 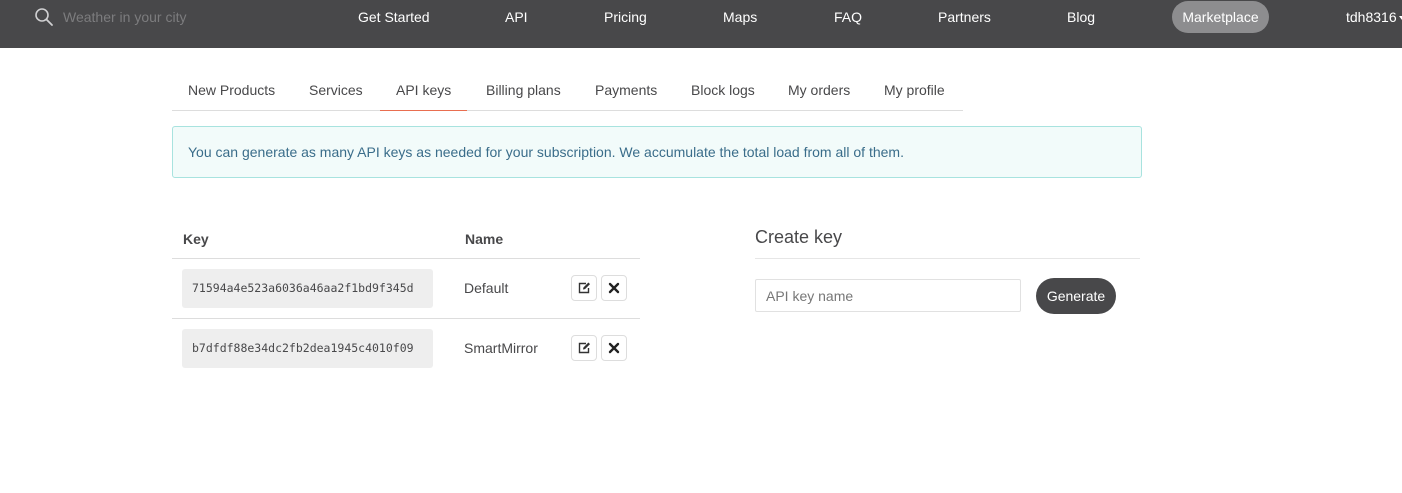 I want to click on api-key-name-input, so click(x=888, y=295).